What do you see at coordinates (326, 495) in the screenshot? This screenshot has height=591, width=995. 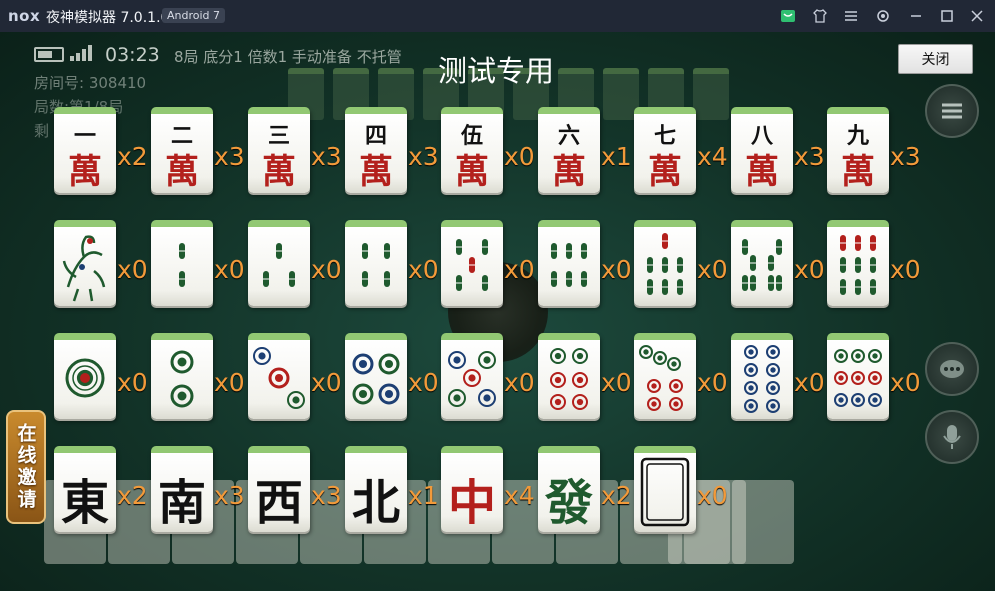 I see `honor-count-3: x3` at bounding box center [326, 495].